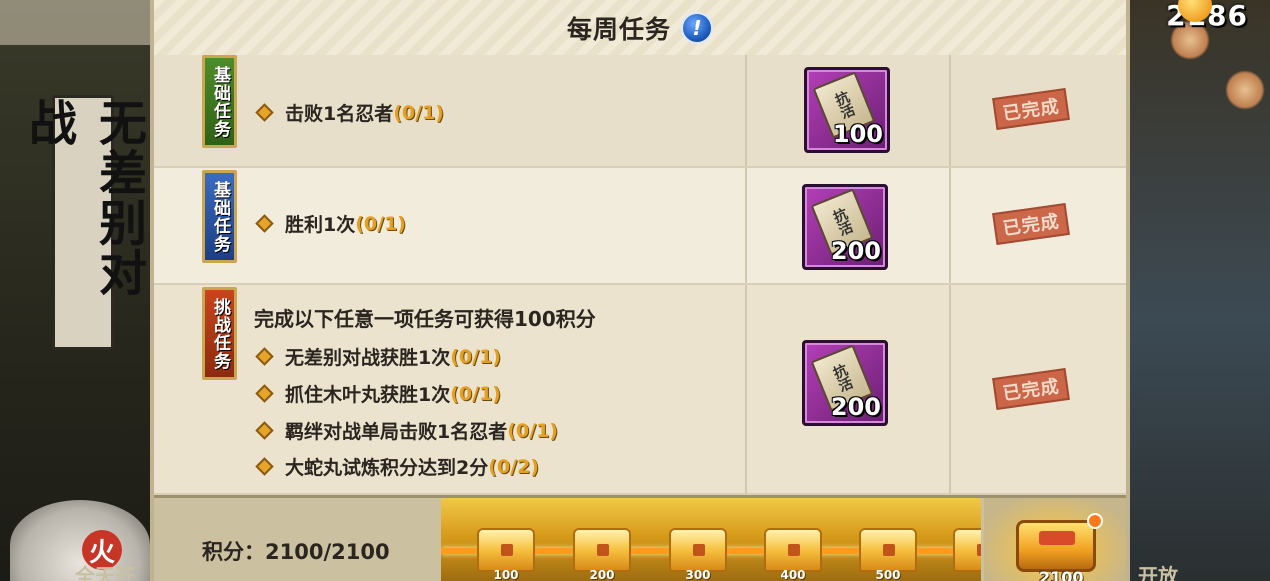 This screenshot has width=1270, height=581. I want to click on chest-label: 400, so click(793, 574).